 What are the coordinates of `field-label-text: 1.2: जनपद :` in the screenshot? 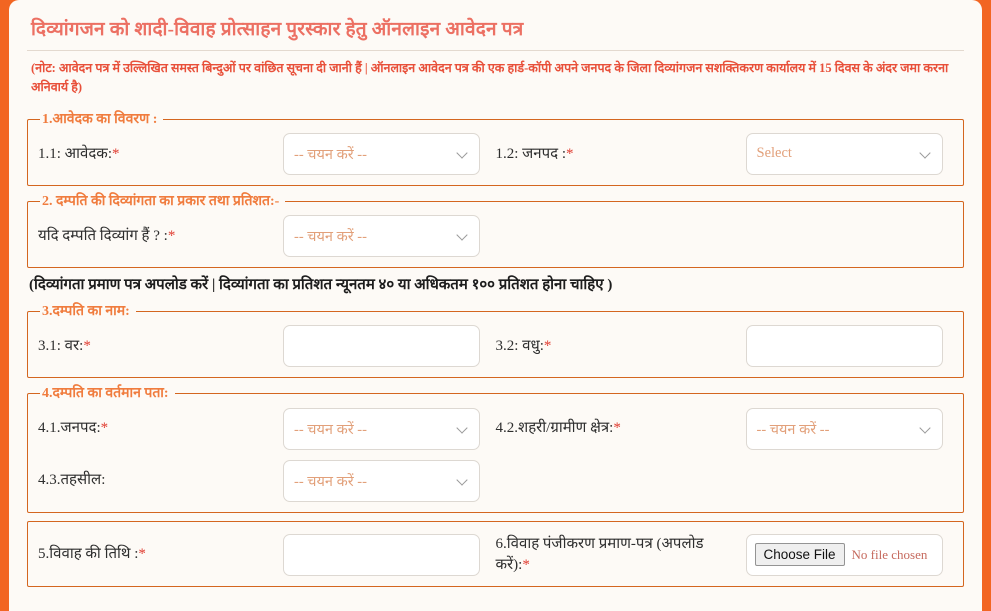 It's located at (531, 153).